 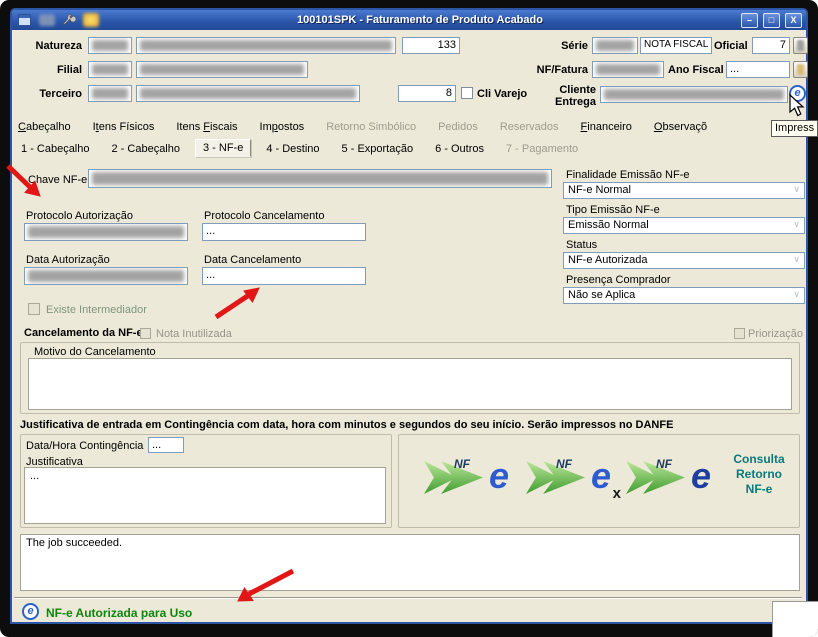 What do you see at coordinates (459, 149) in the screenshot?
I see `subtab-6-outros: 6 - Outros` at bounding box center [459, 149].